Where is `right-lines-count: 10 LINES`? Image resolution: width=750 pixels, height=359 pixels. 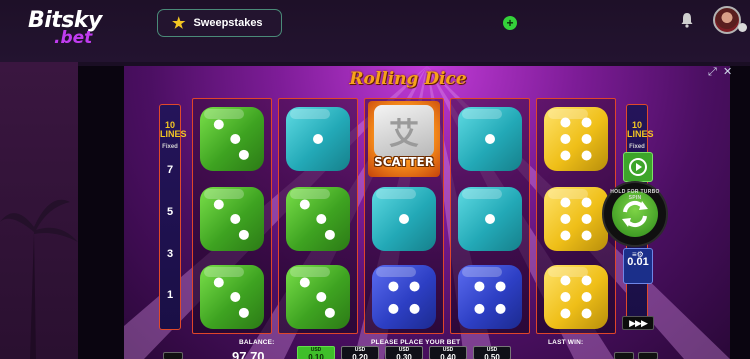 right-lines-count: 10 LINES is located at coordinates (640, 129).